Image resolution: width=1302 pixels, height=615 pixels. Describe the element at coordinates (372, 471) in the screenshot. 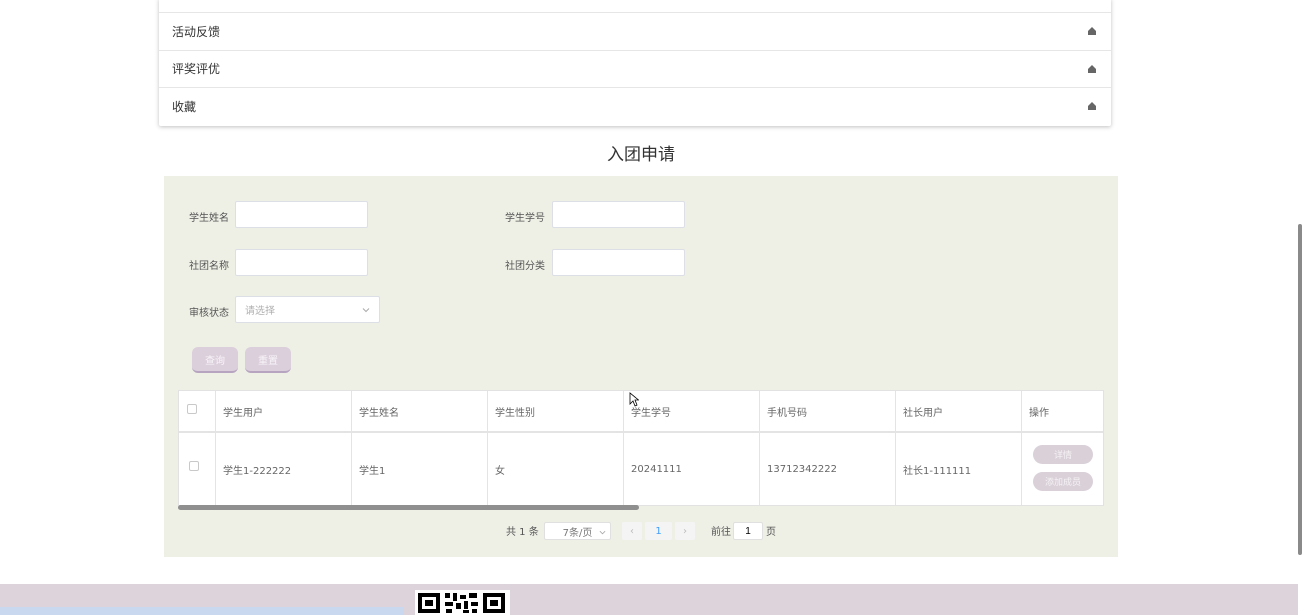

I see `cell-student-name: 学生1` at that location.